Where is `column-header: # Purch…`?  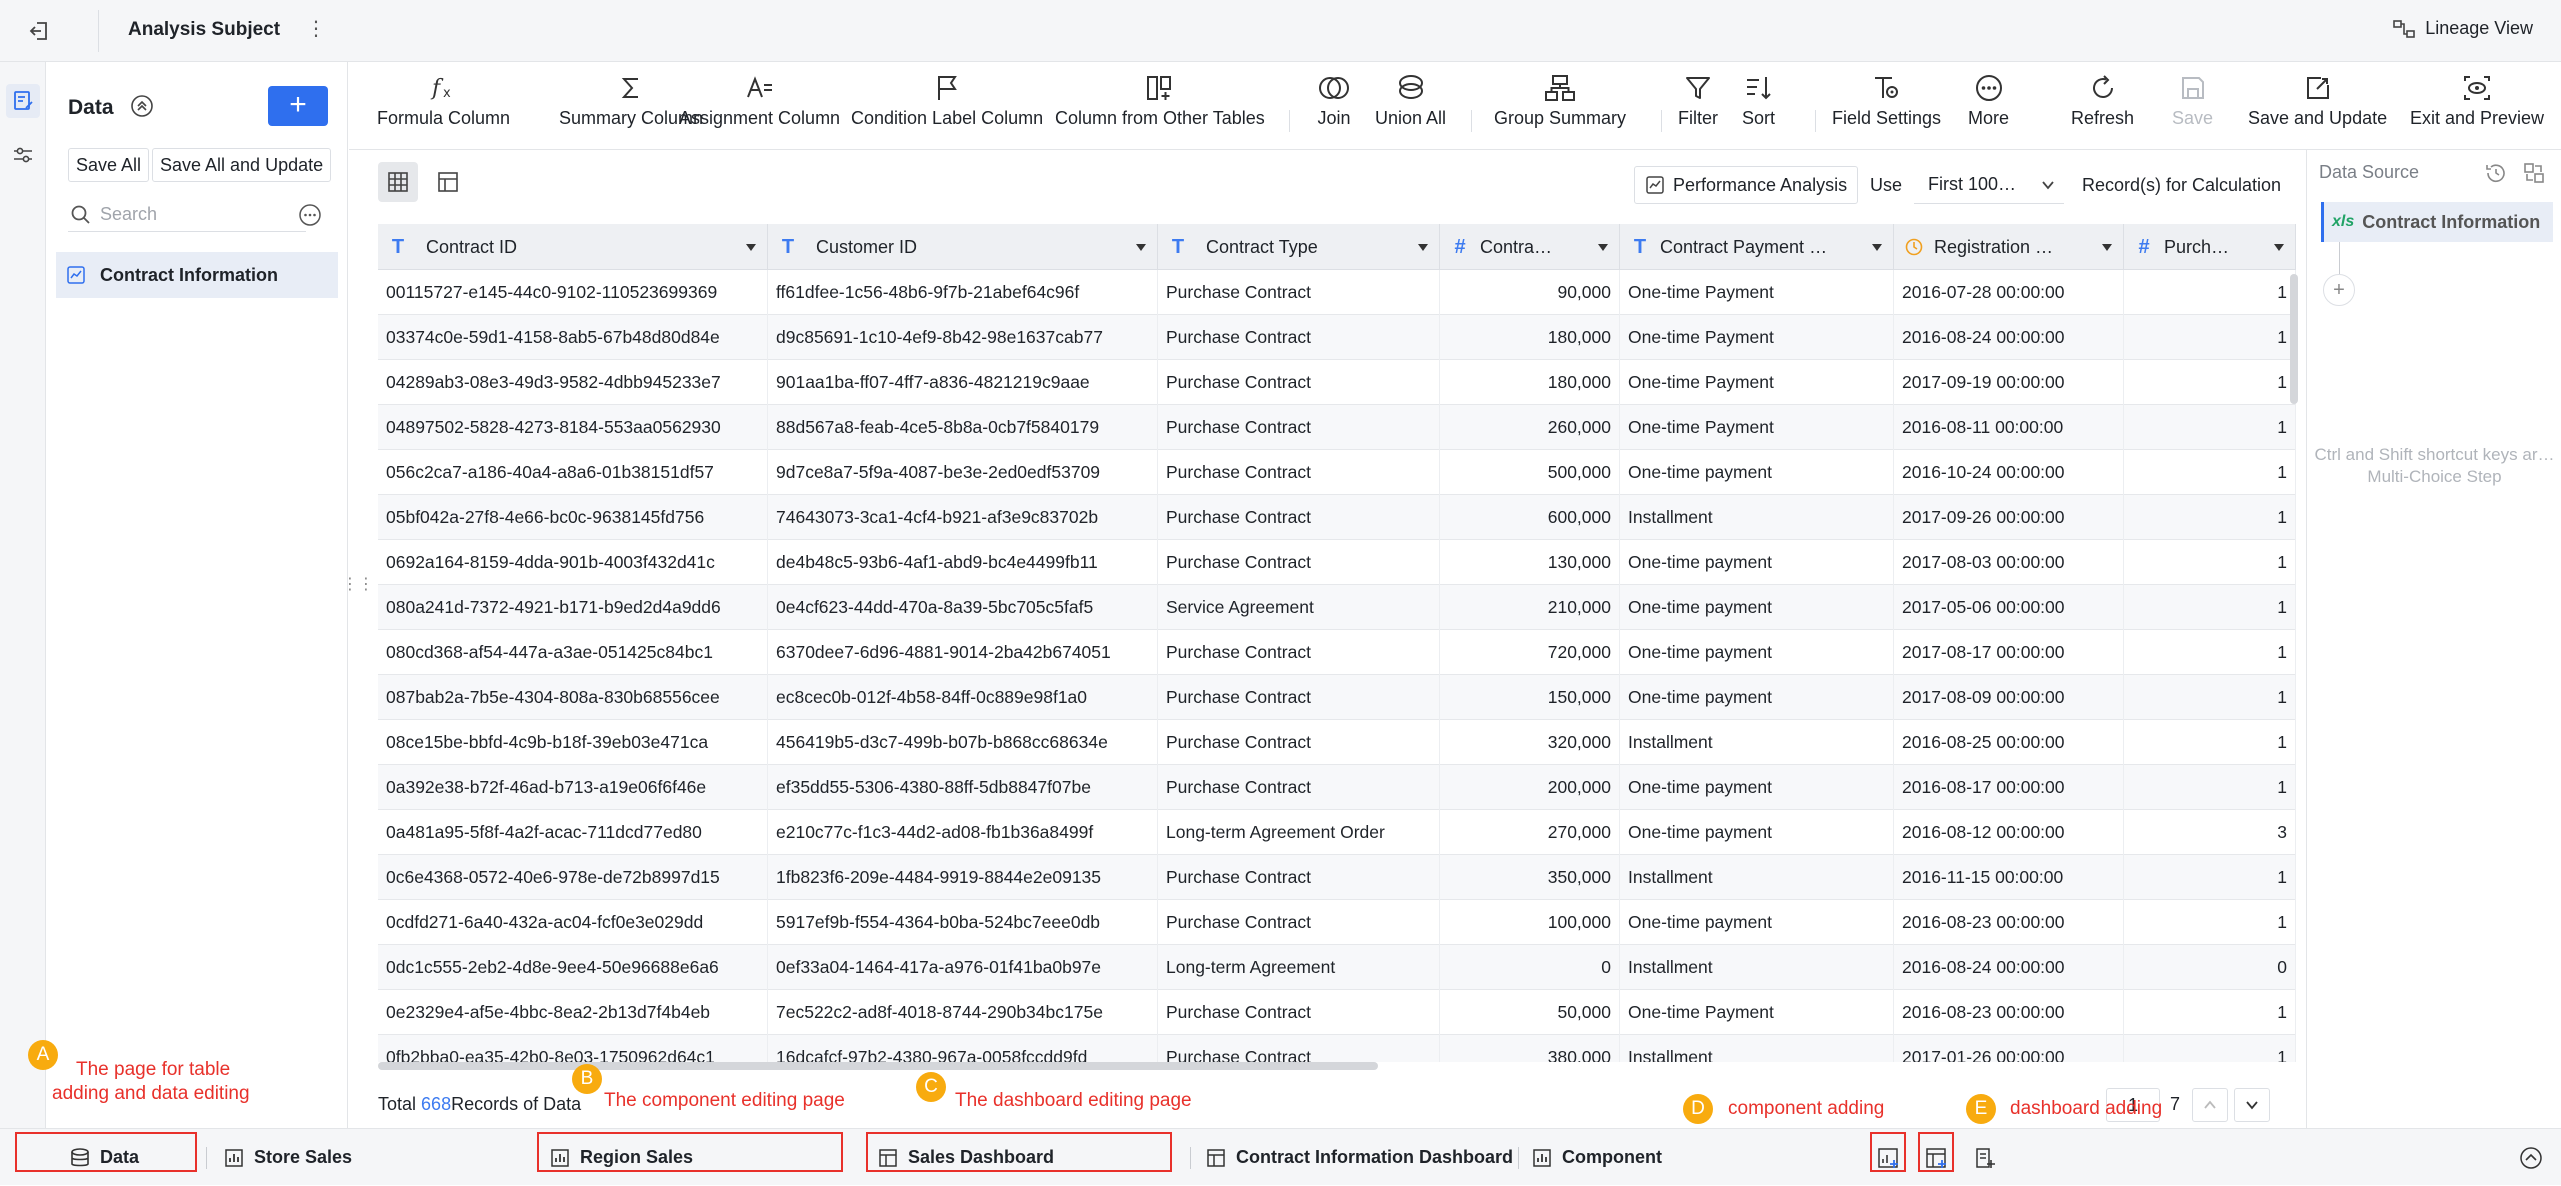
column-header: # Purch… is located at coordinates (2210, 247).